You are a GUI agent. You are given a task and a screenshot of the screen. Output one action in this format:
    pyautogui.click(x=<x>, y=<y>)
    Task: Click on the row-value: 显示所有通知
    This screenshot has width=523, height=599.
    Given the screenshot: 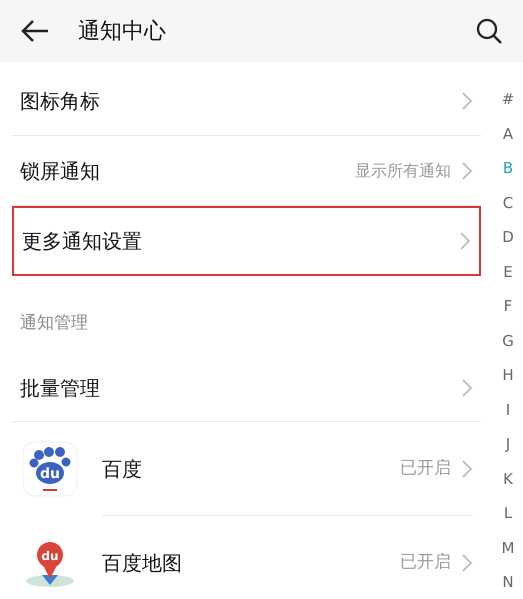 What is the action you would take?
    pyautogui.click(x=403, y=171)
    